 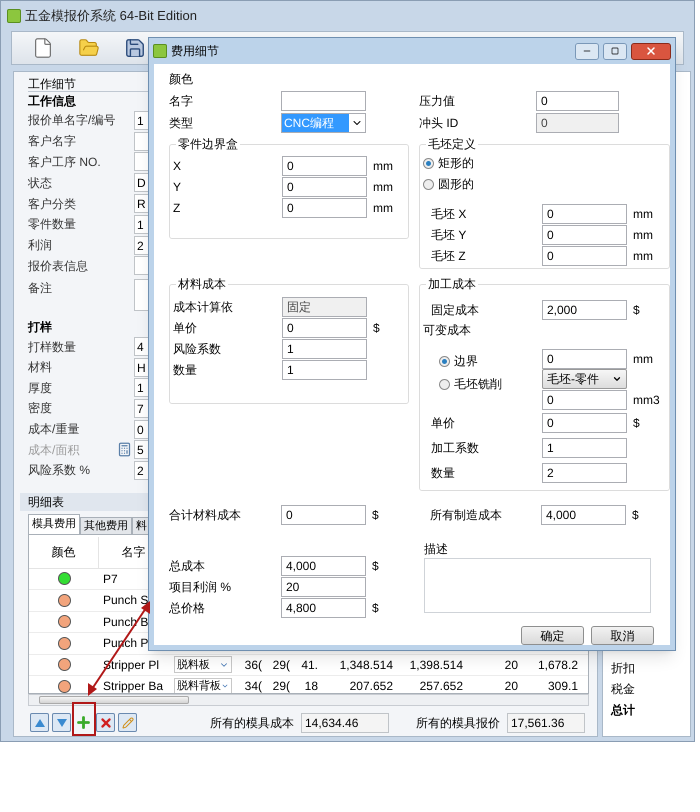 What do you see at coordinates (252, 723) in the screenshot?
I see `total-label: 所有的模具成本` at bounding box center [252, 723].